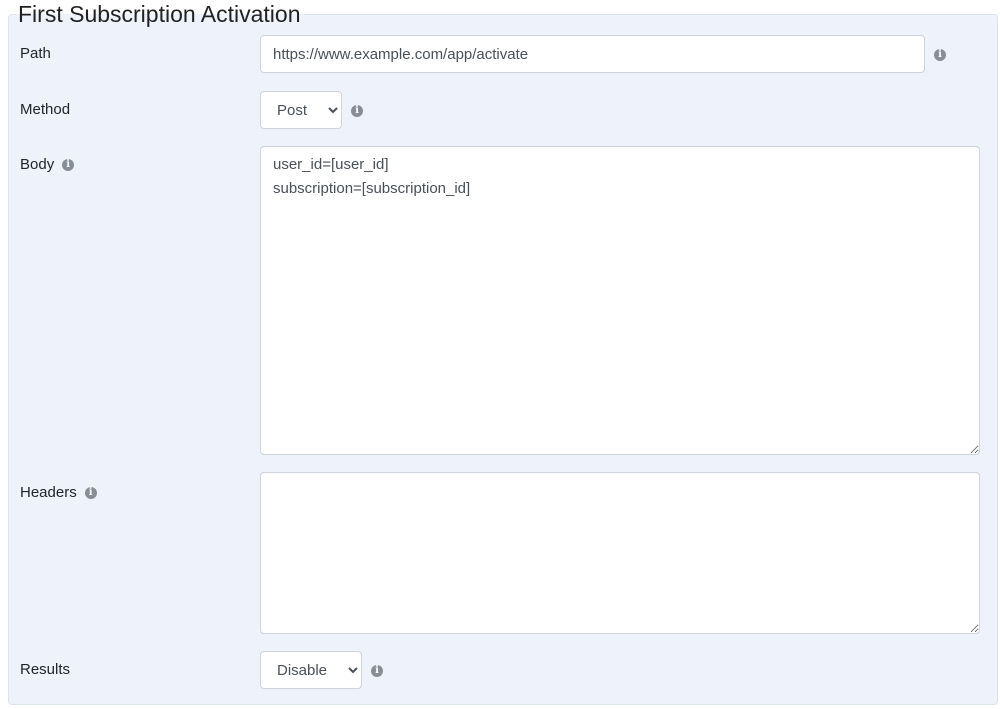 This screenshot has width=1000, height=709. I want to click on headers-info-icon: i, so click(90, 492).